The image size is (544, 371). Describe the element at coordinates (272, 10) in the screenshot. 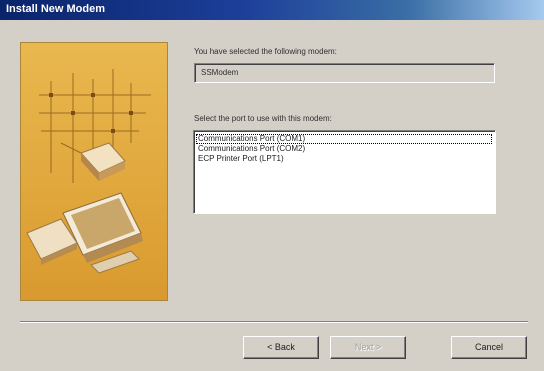

I see `title-bar: Install New Modem` at that location.